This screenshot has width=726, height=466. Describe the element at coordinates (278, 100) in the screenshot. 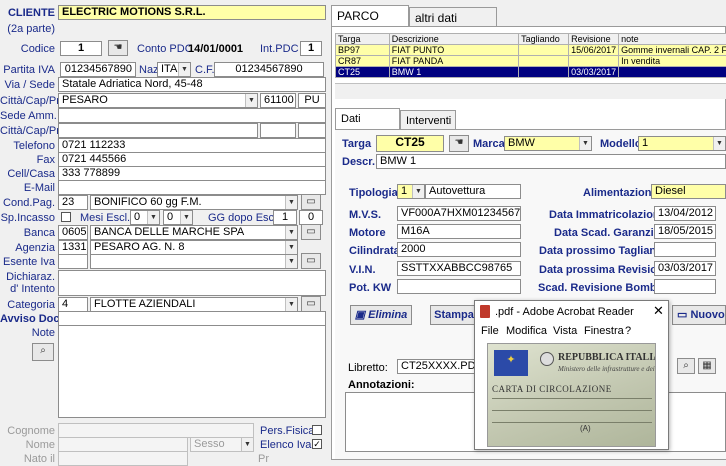

I see `cap-field: 61100` at that location.